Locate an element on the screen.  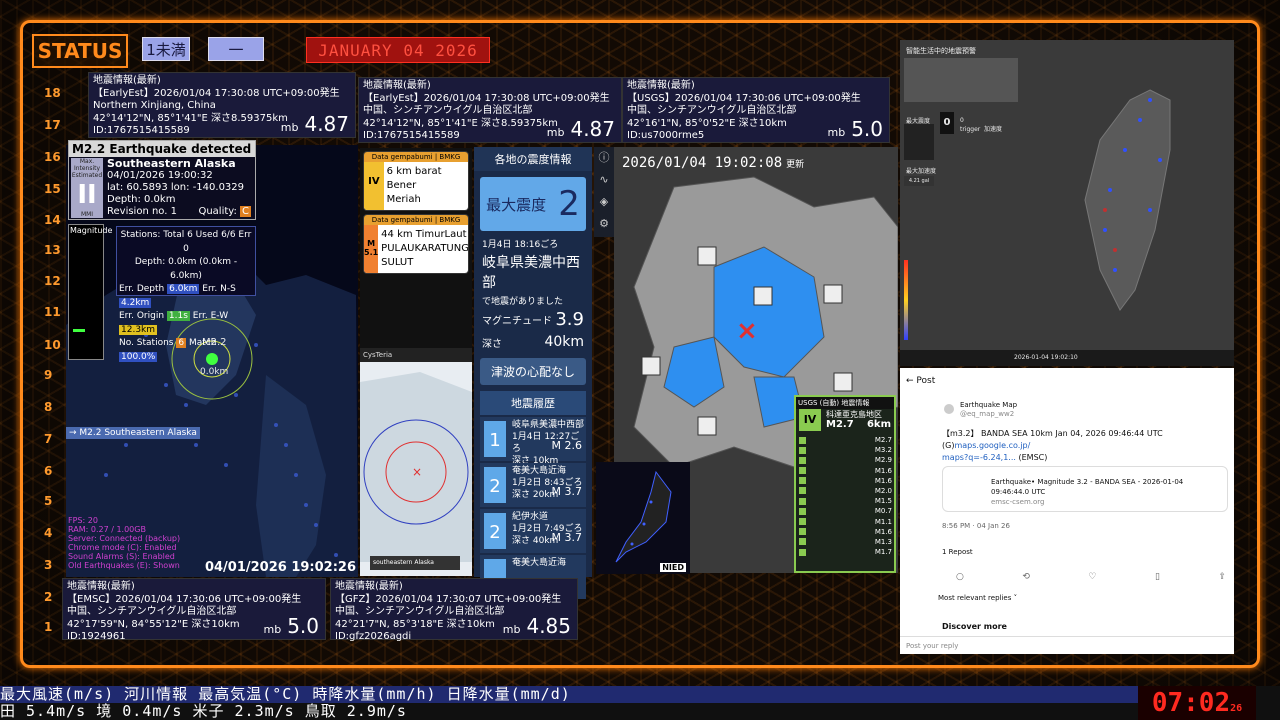
history-mag: M 2.6 is located at coordinates (566, 445).